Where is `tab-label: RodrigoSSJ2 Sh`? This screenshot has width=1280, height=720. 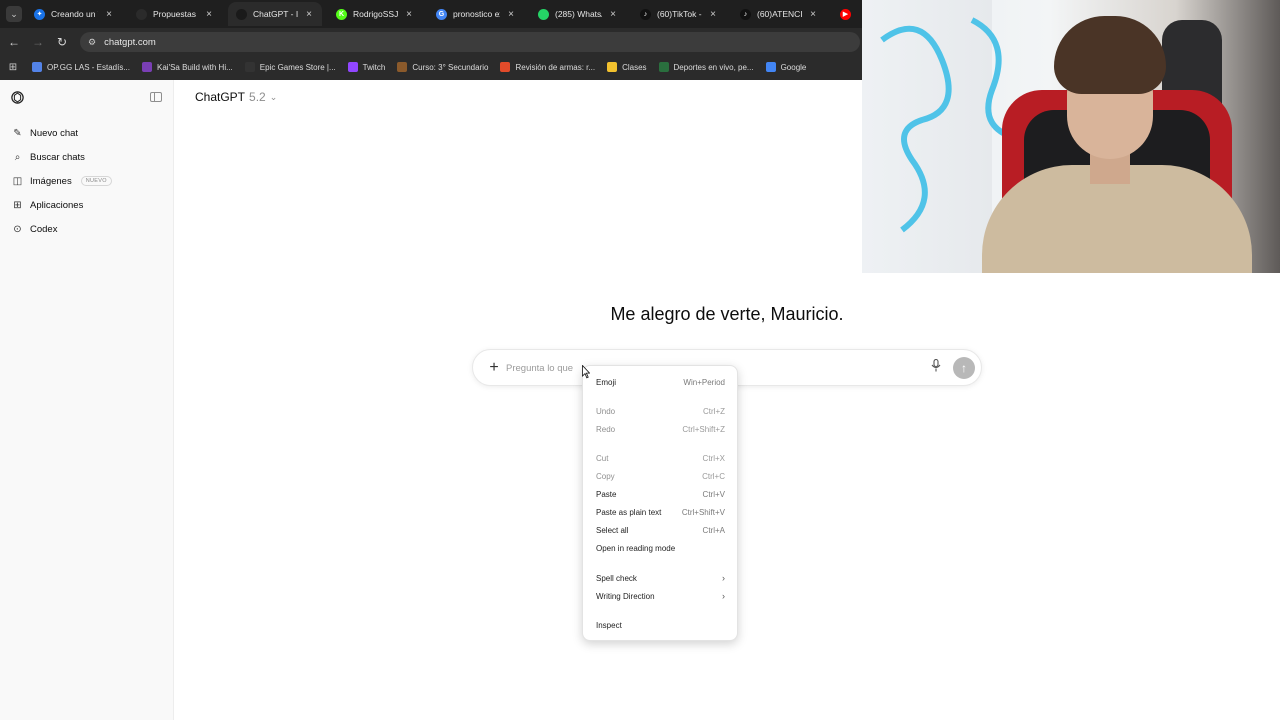
tab-label: RodrigoSSJ2 Sh is located at coordinates (375, 14).